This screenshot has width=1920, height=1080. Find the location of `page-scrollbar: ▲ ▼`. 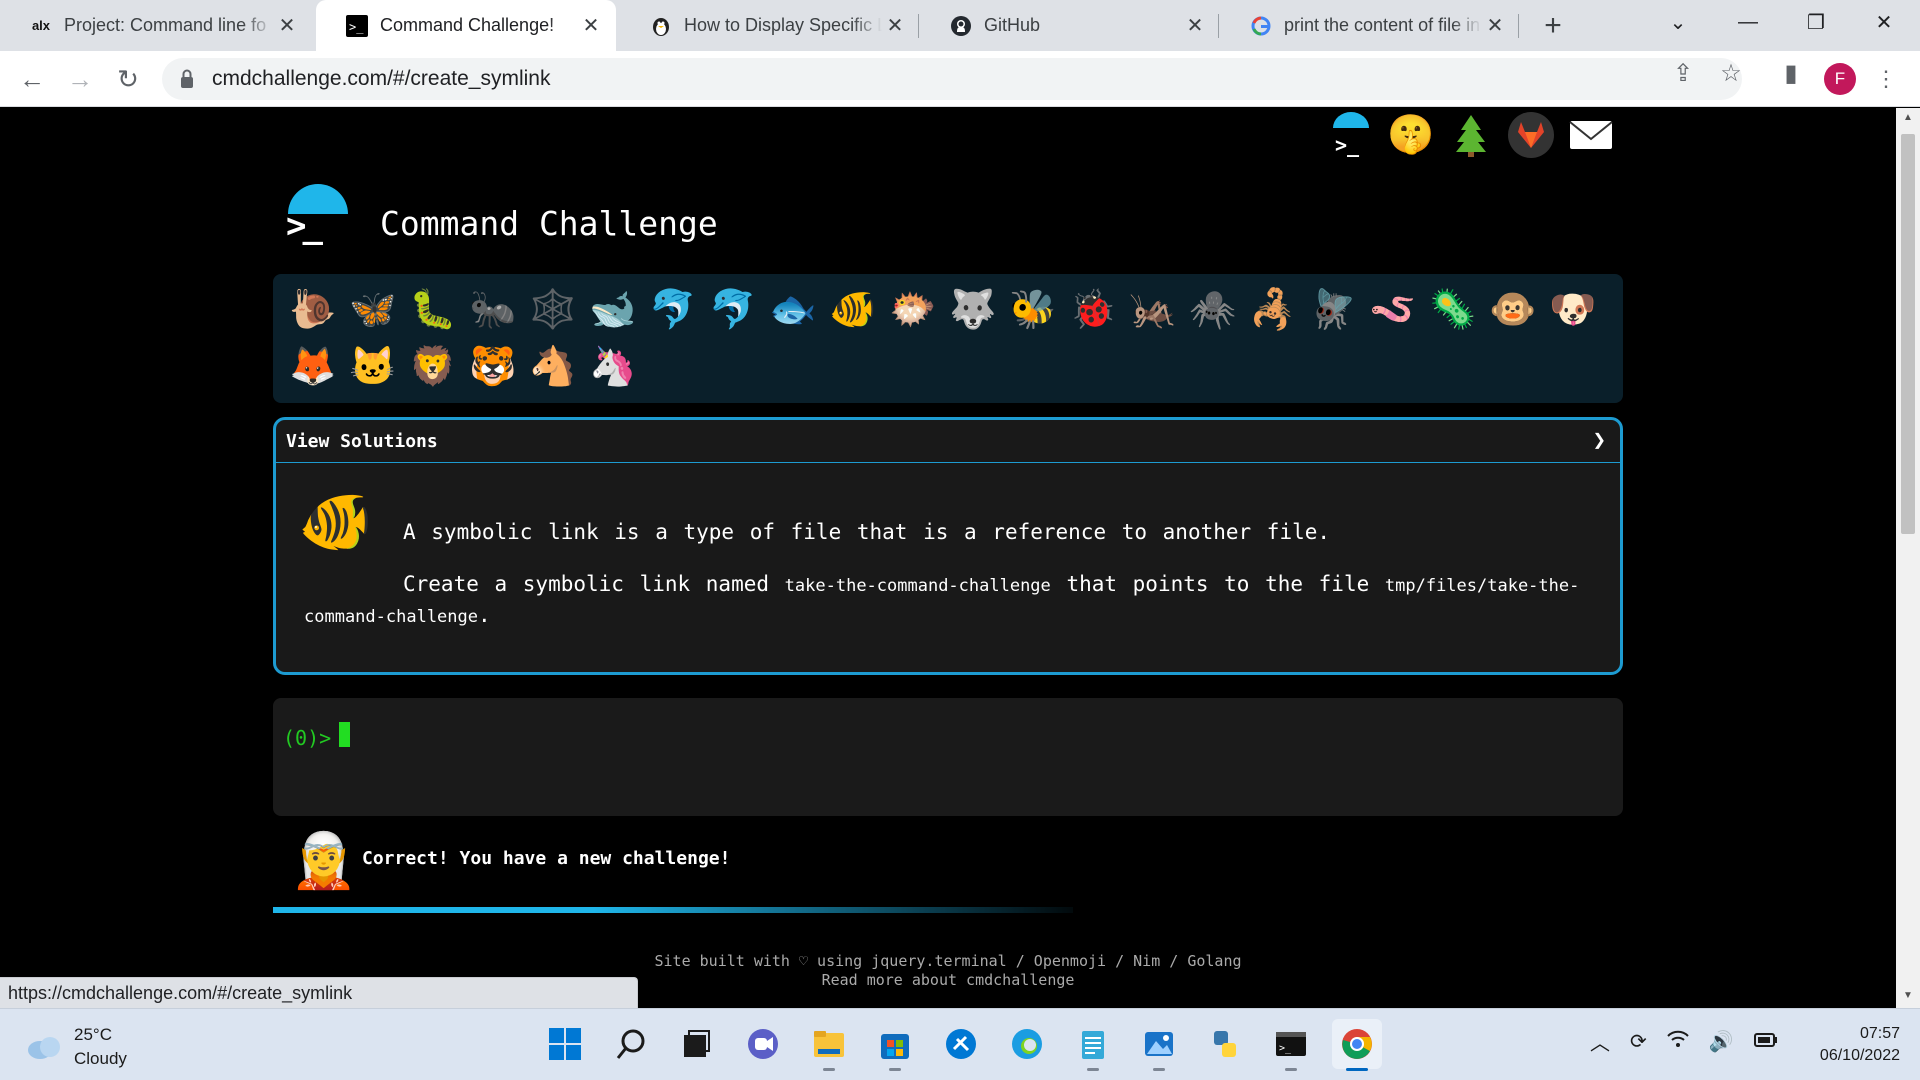

page-scrollbar: ▲ ▼ is located at coordinates (1908, 558).